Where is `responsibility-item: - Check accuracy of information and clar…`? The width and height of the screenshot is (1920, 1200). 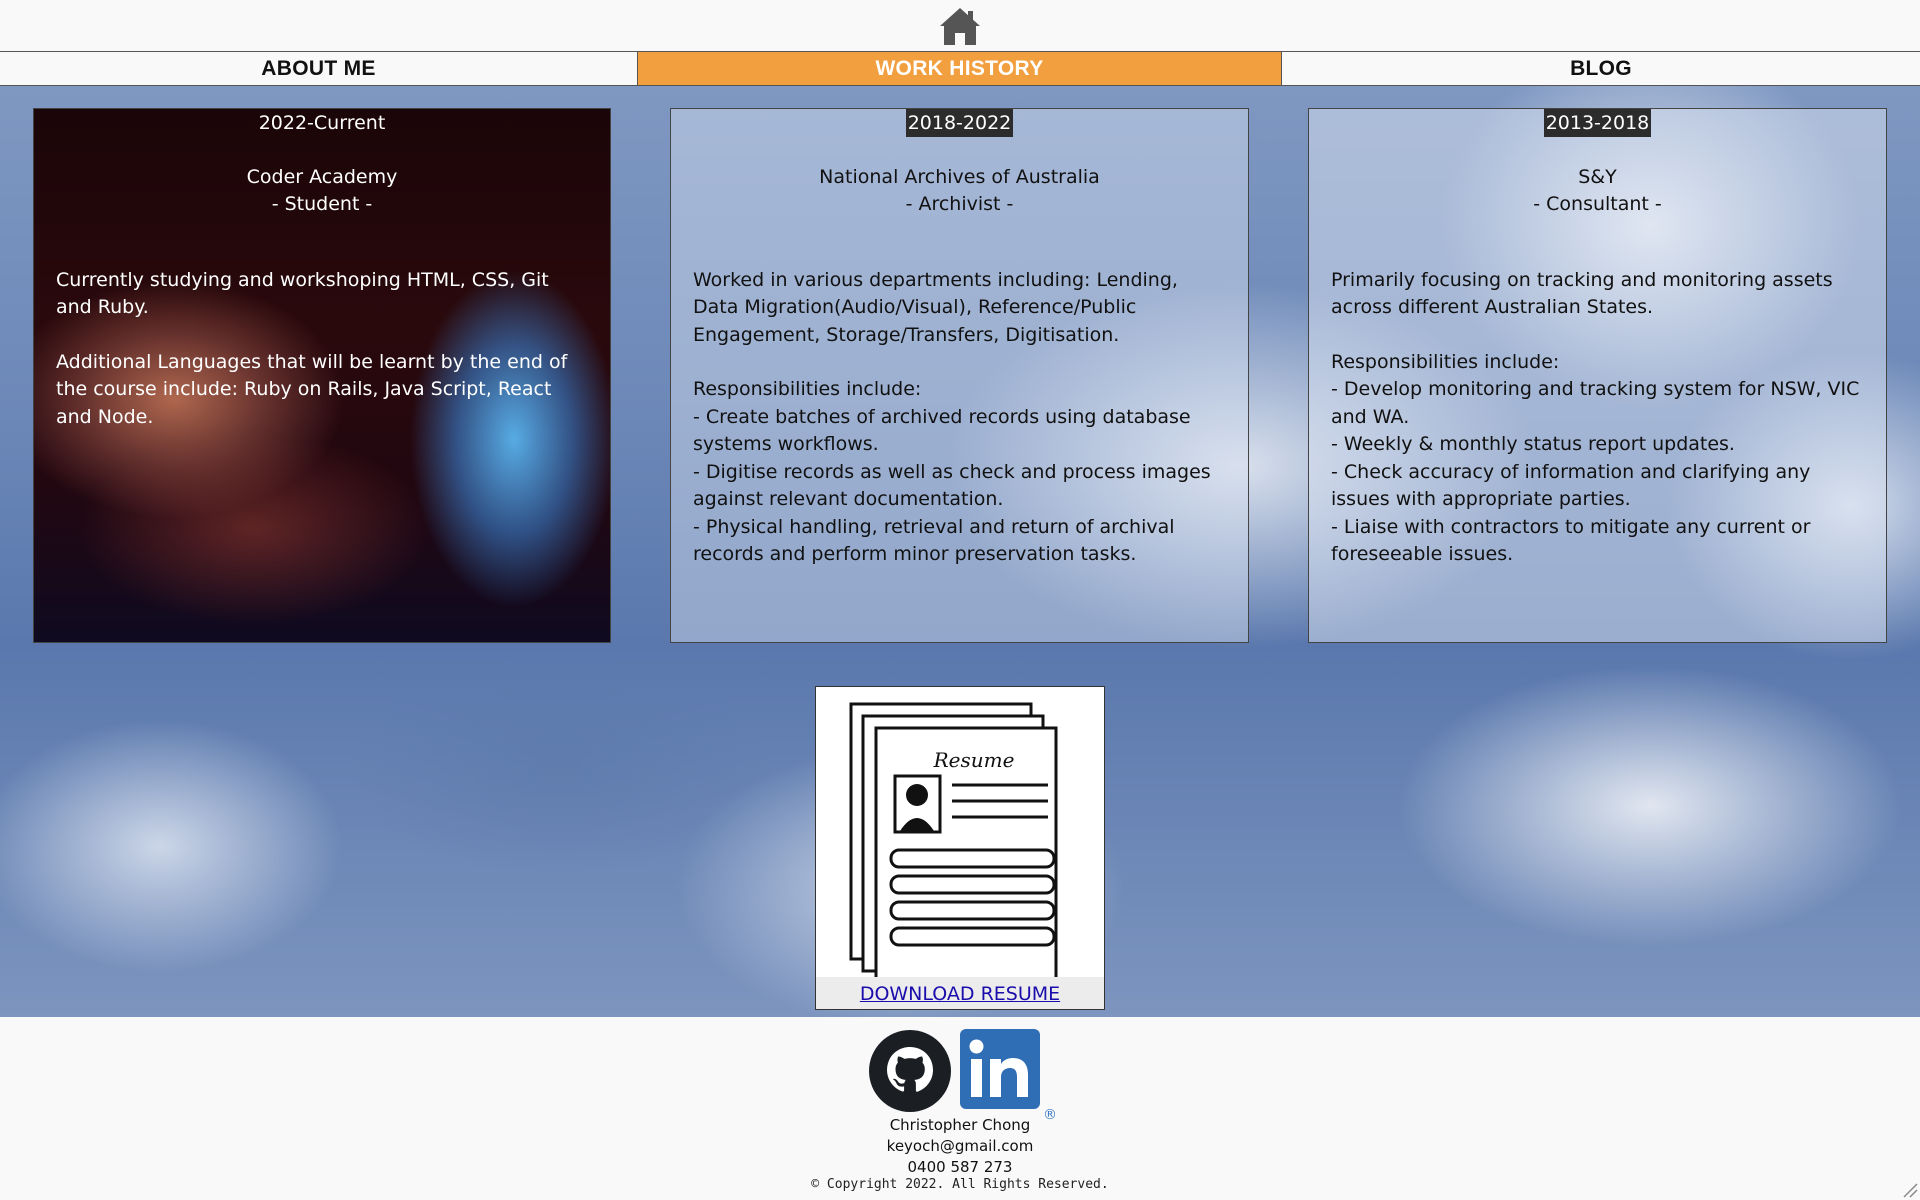 responsibility-item: - Check accuracy of information and clar… is located at coordinates (1571, 485).